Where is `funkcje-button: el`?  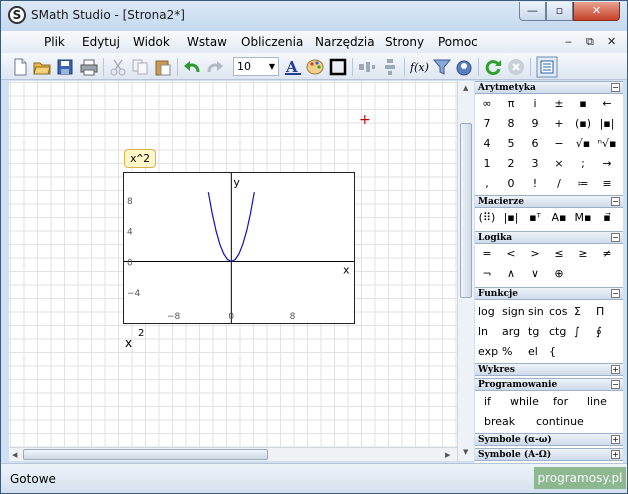 funkcje-button: el is located at coordinates (533, 351).